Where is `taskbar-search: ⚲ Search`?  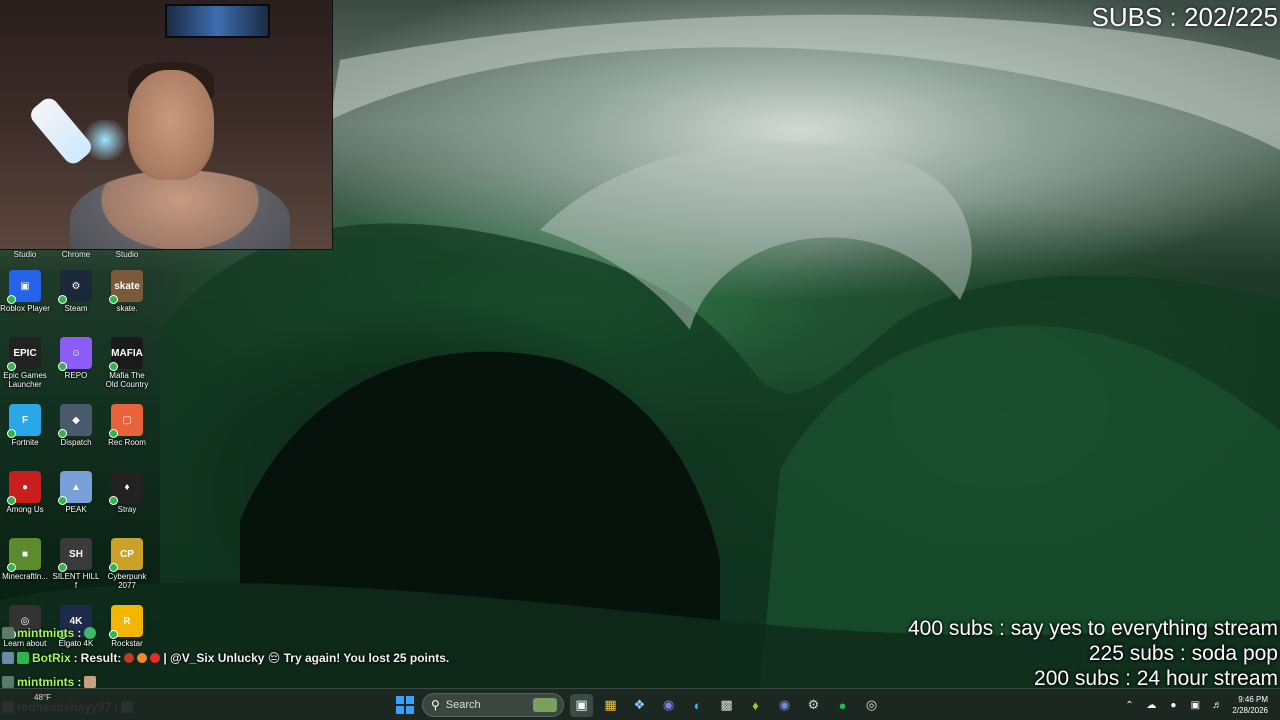 taskbar-search: ⚲ Search is located at coordinates (493, 705).